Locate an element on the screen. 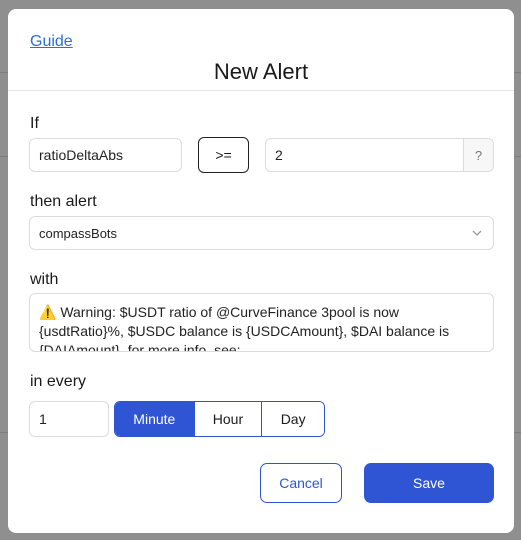 This screenshot has height=540, width=521. metric-input: ratioDeltaAbs is located at coordinates (105, 155).